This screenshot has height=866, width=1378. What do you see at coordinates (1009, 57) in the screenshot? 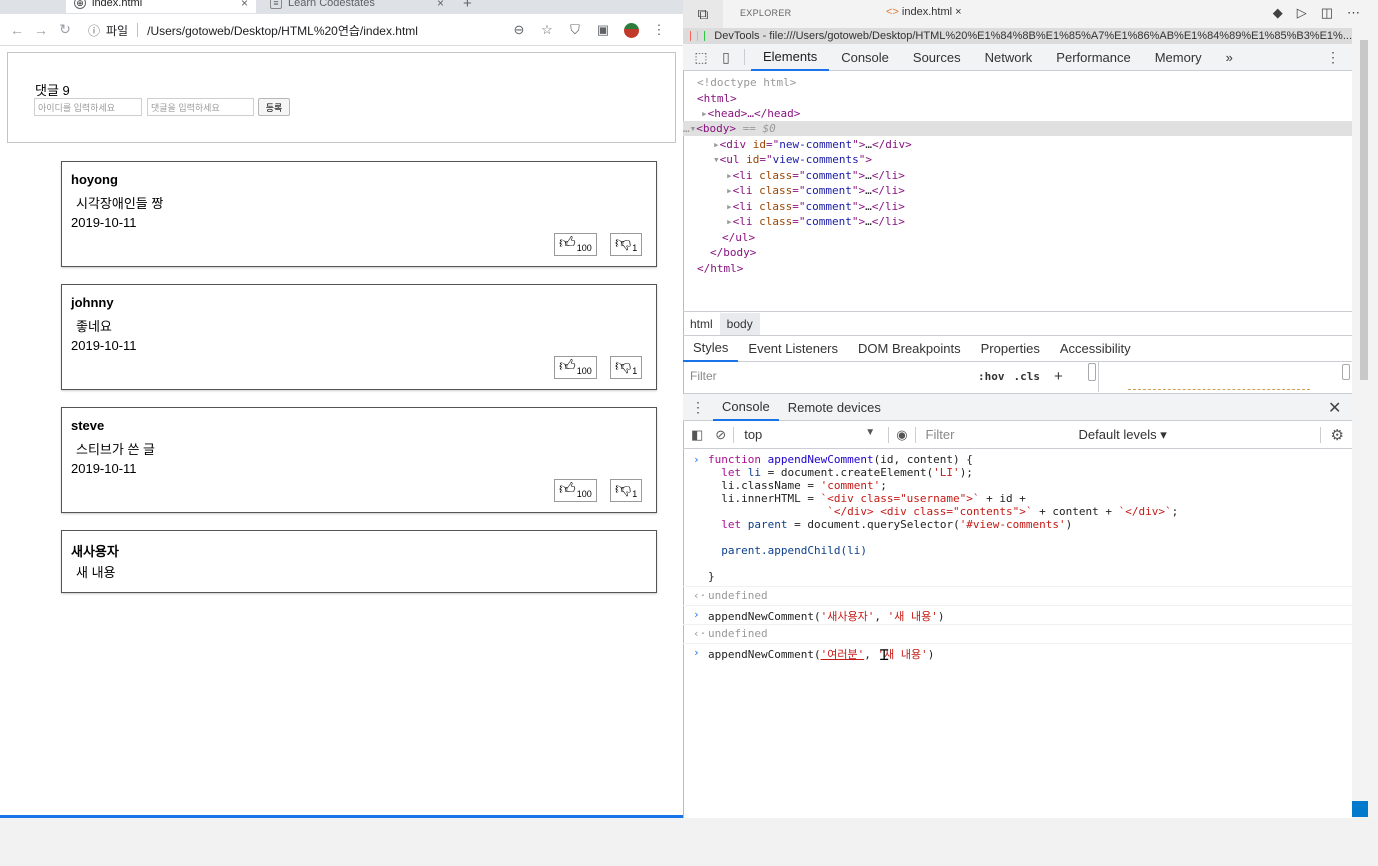
I see `tab-network: Network` at bounding box center [1009, 57].